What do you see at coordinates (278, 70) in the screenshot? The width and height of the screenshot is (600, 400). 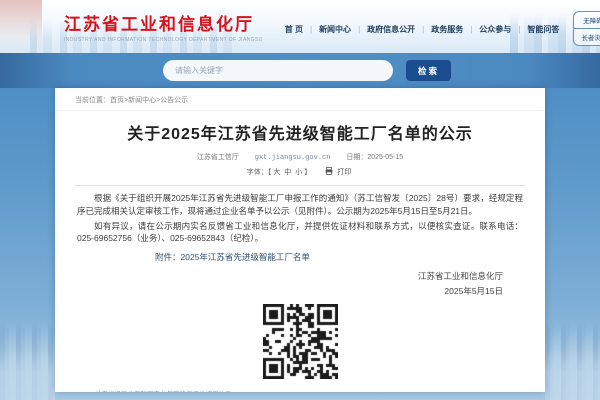 I see `search-input` at bounding box center [278, 70].